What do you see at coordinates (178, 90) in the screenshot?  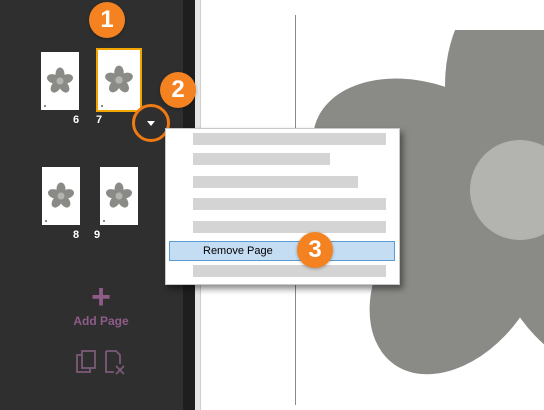 I see `callout-badge-2: 2` at bounding box center [178, 90].